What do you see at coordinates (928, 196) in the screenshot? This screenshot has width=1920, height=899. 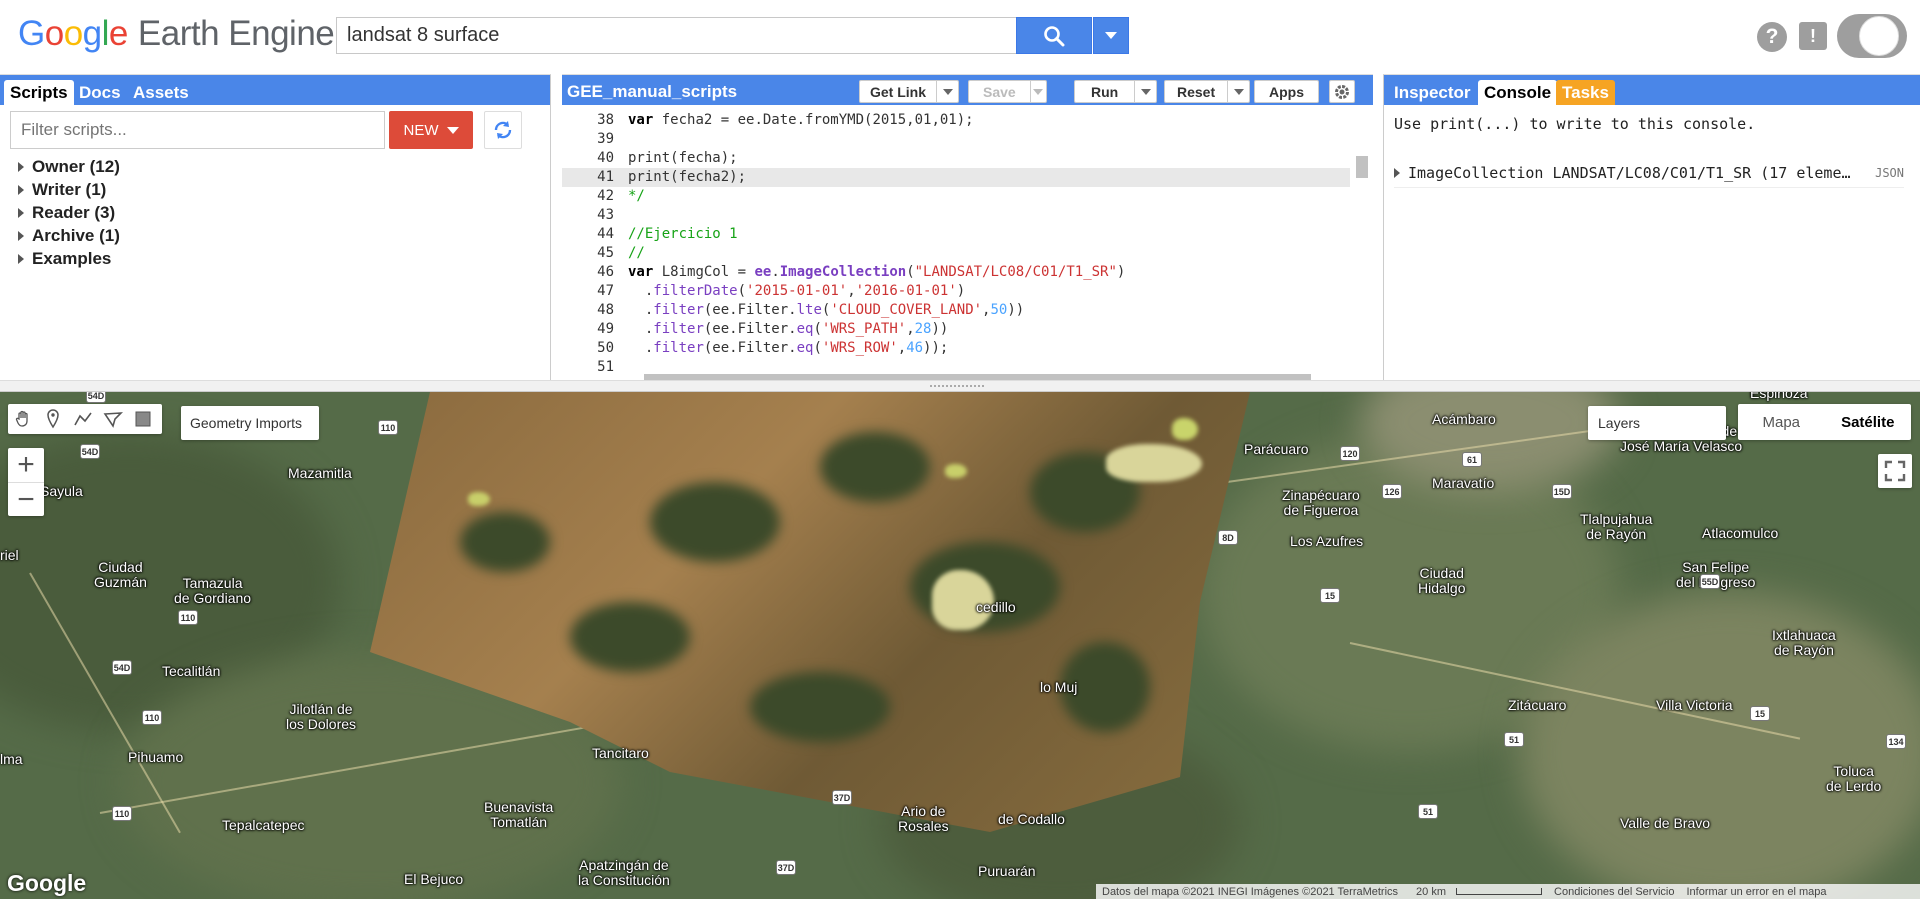 I see `code-line: */` at bounding box center [928, 196].